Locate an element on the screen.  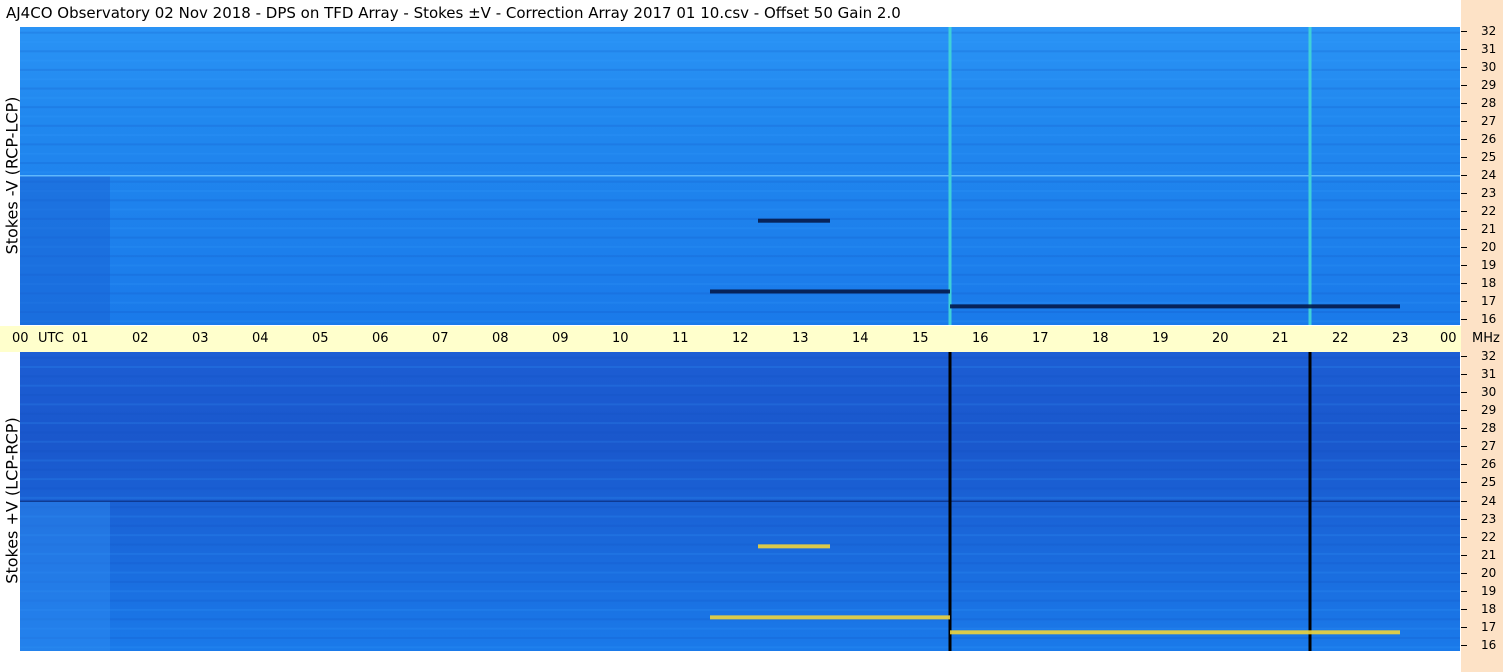
time-tick-label: 21 is located at coordinates (1280, 338).